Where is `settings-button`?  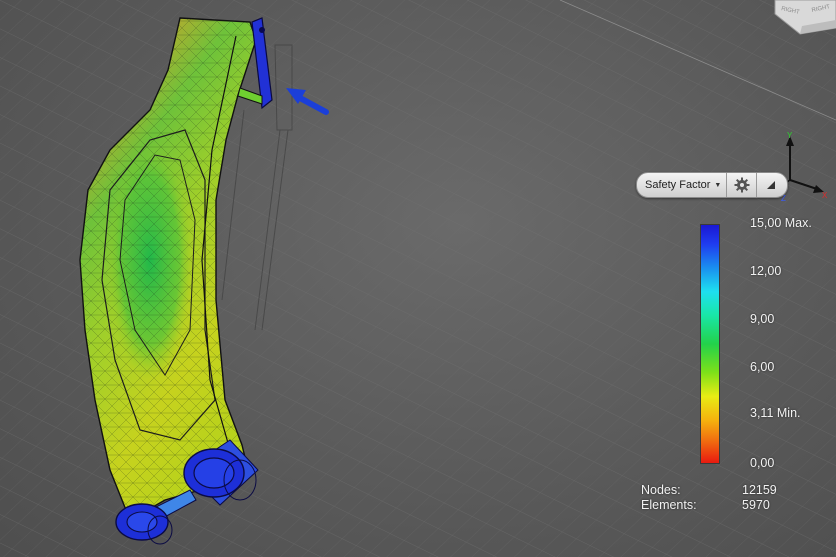 settings-button is located at coordinates (742, 185).